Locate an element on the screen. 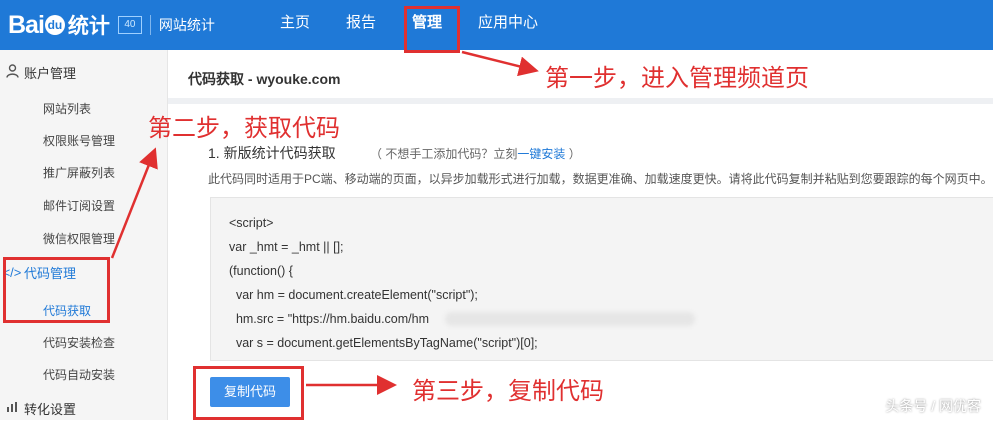  annotation-step-1: 第一步，进入管理频道页 is located at coordinates (677, 78).